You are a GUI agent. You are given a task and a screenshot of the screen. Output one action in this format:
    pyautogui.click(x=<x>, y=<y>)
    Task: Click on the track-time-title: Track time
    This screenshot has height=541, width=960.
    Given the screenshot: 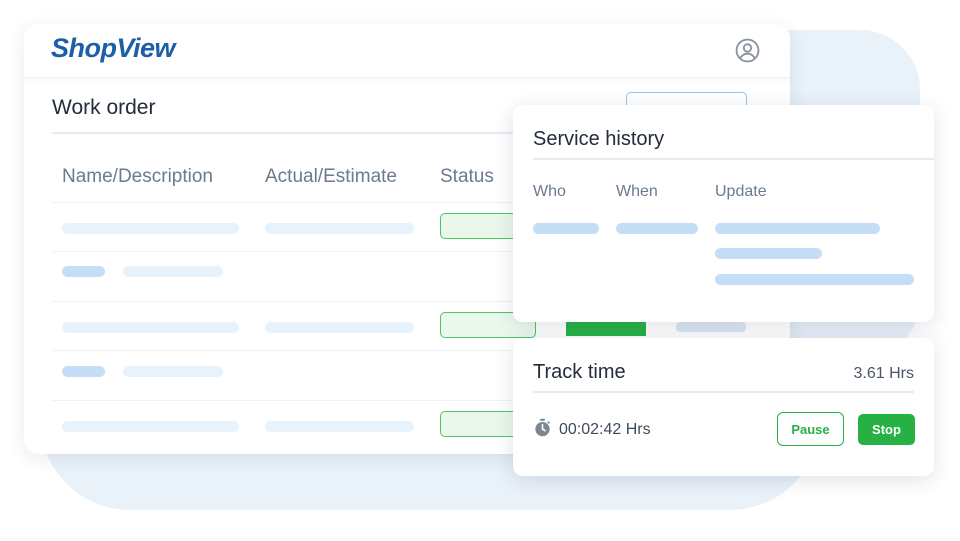 What is the action you would take?
    pyautogui.click(x=579, y=372)
    